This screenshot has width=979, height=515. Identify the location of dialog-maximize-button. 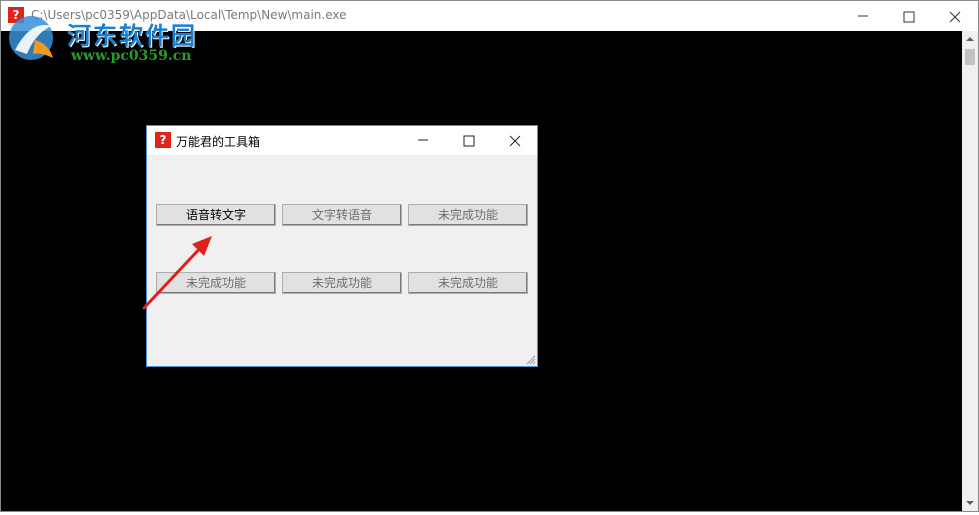
(469, 140).